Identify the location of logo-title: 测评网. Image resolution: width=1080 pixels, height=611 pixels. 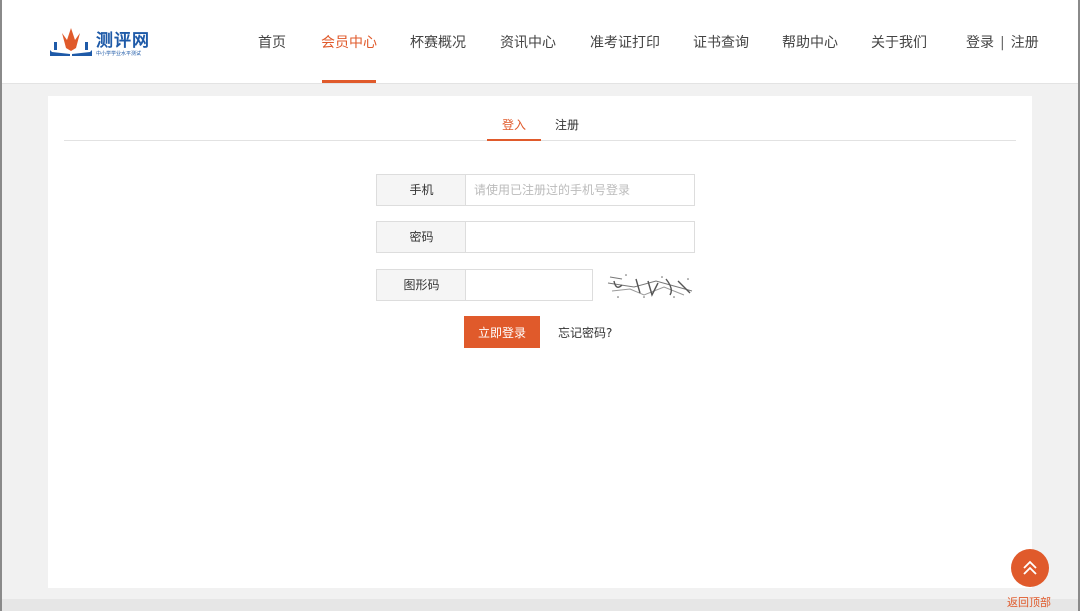
(123, 41).